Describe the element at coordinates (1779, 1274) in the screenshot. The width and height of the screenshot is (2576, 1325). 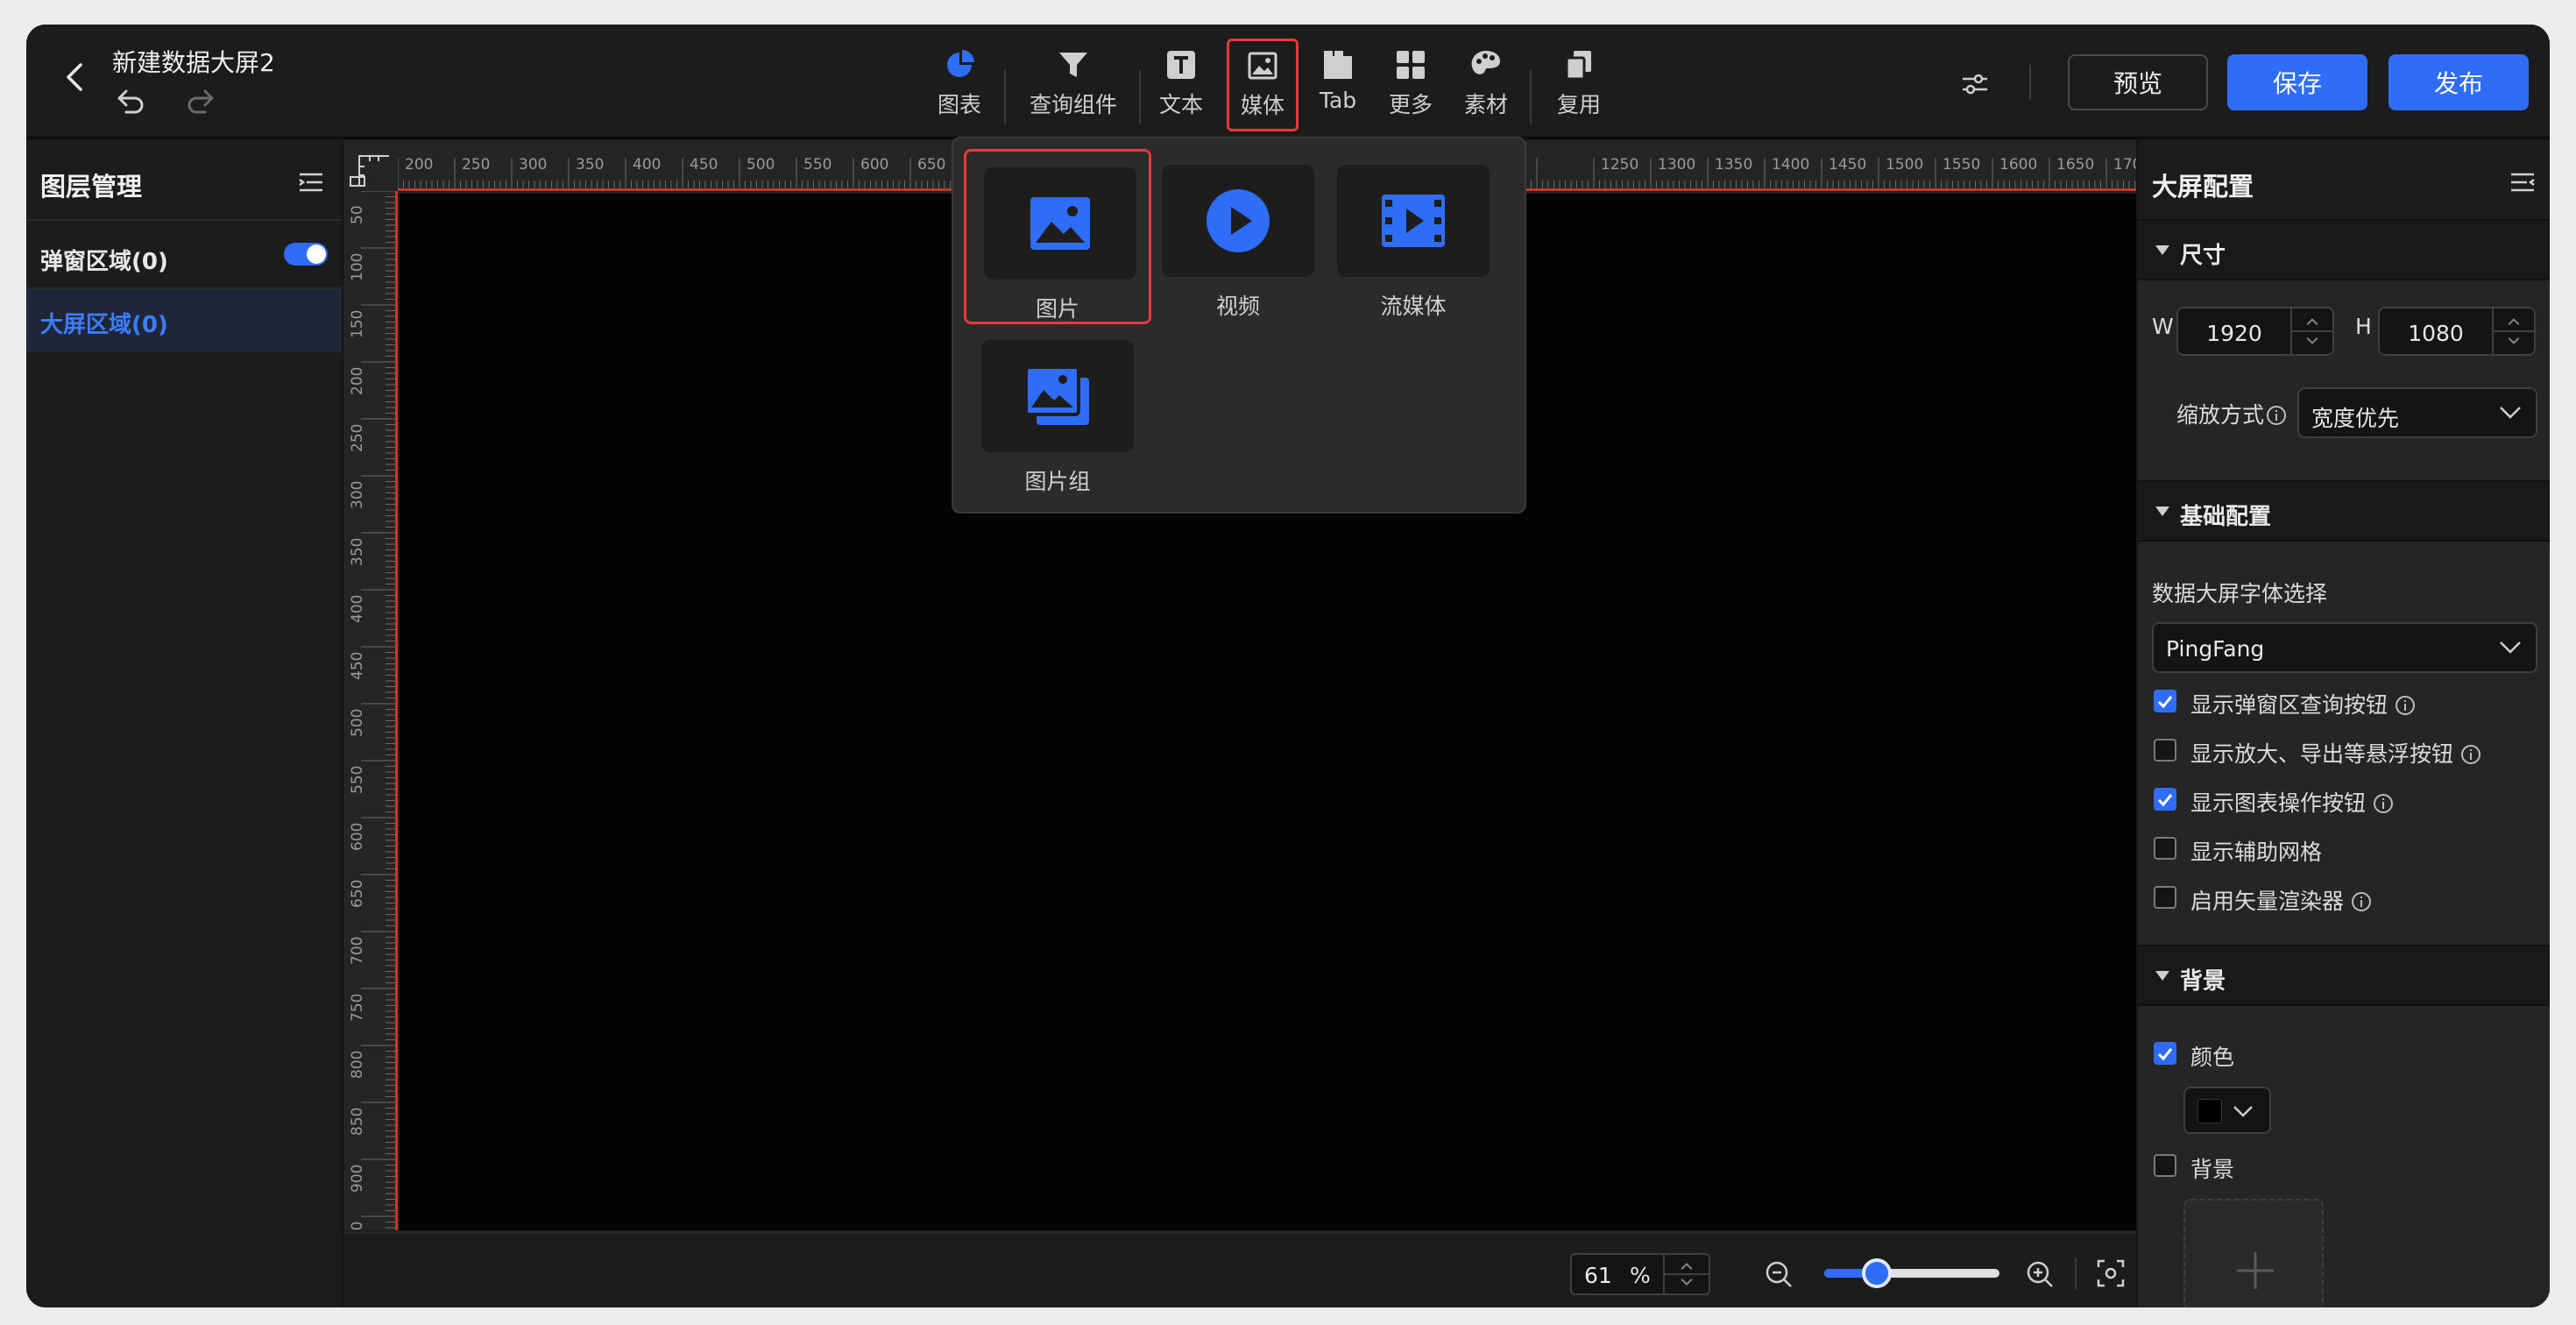
I see `zoom-out-icon` at that location.